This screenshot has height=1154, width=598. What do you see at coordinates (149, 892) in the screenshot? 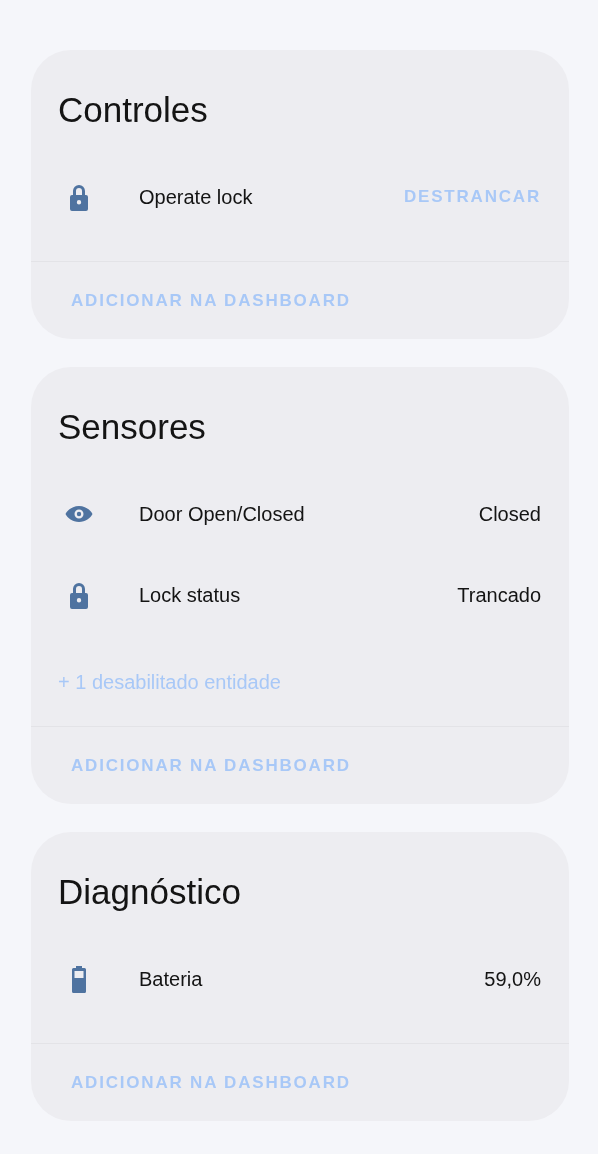
I see `card-title: Diagnóstico` at bounding box center [149, 892].